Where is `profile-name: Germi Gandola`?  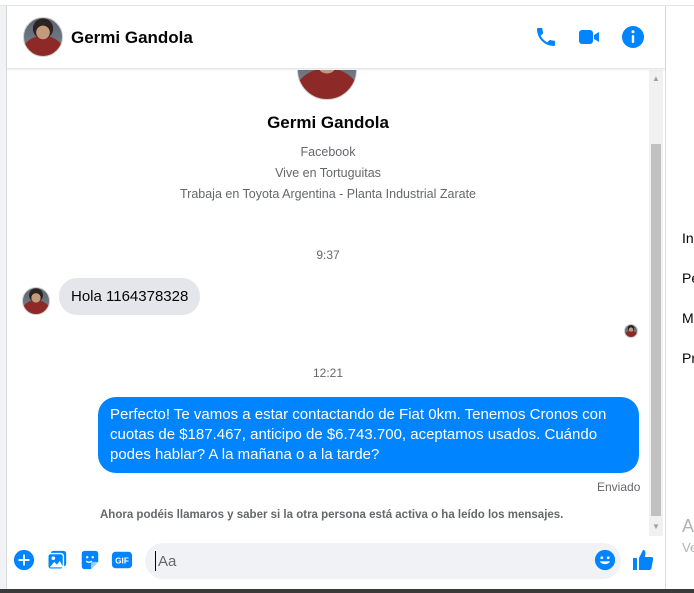
profile-name: Germi Gandola is located at coordinates (328, 122).